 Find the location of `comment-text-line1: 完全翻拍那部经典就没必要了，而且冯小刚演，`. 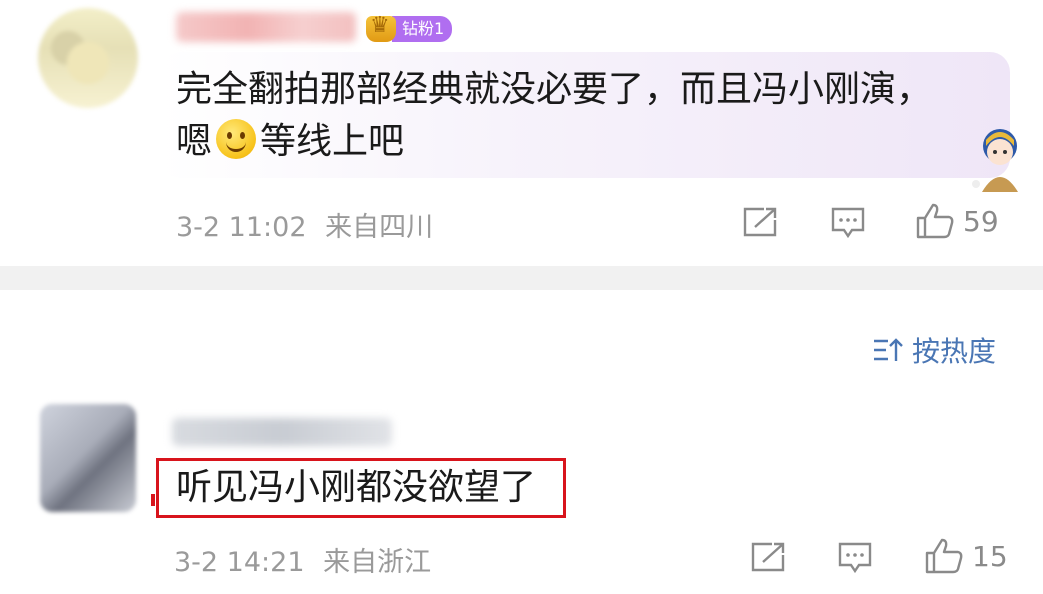

comment-text-line1: 完全翻拍那部经典就没必要了，而且冯小刚演， is located at coordinates (554, 89).